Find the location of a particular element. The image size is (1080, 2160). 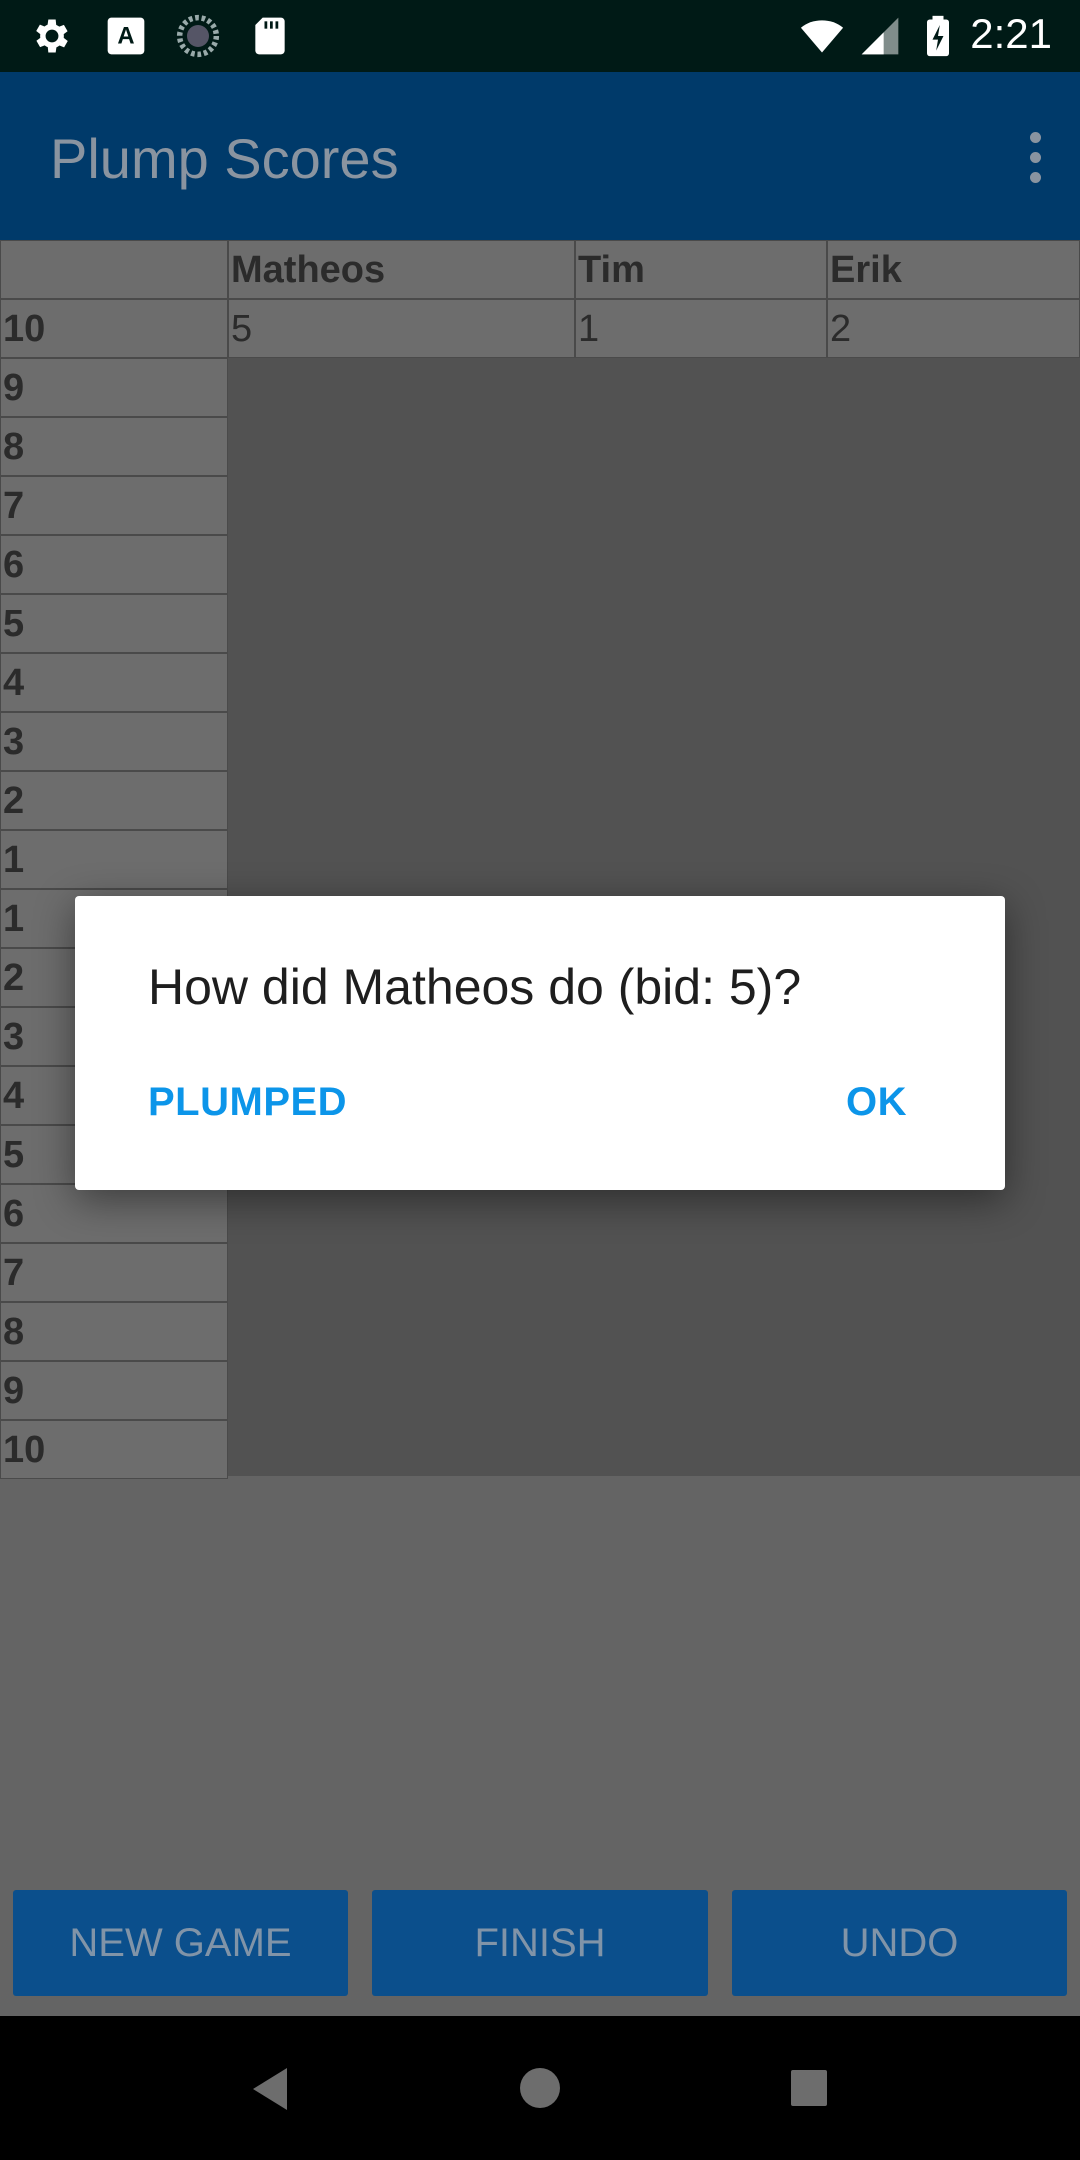

spinner-icon is located at coordinates (198, 36).